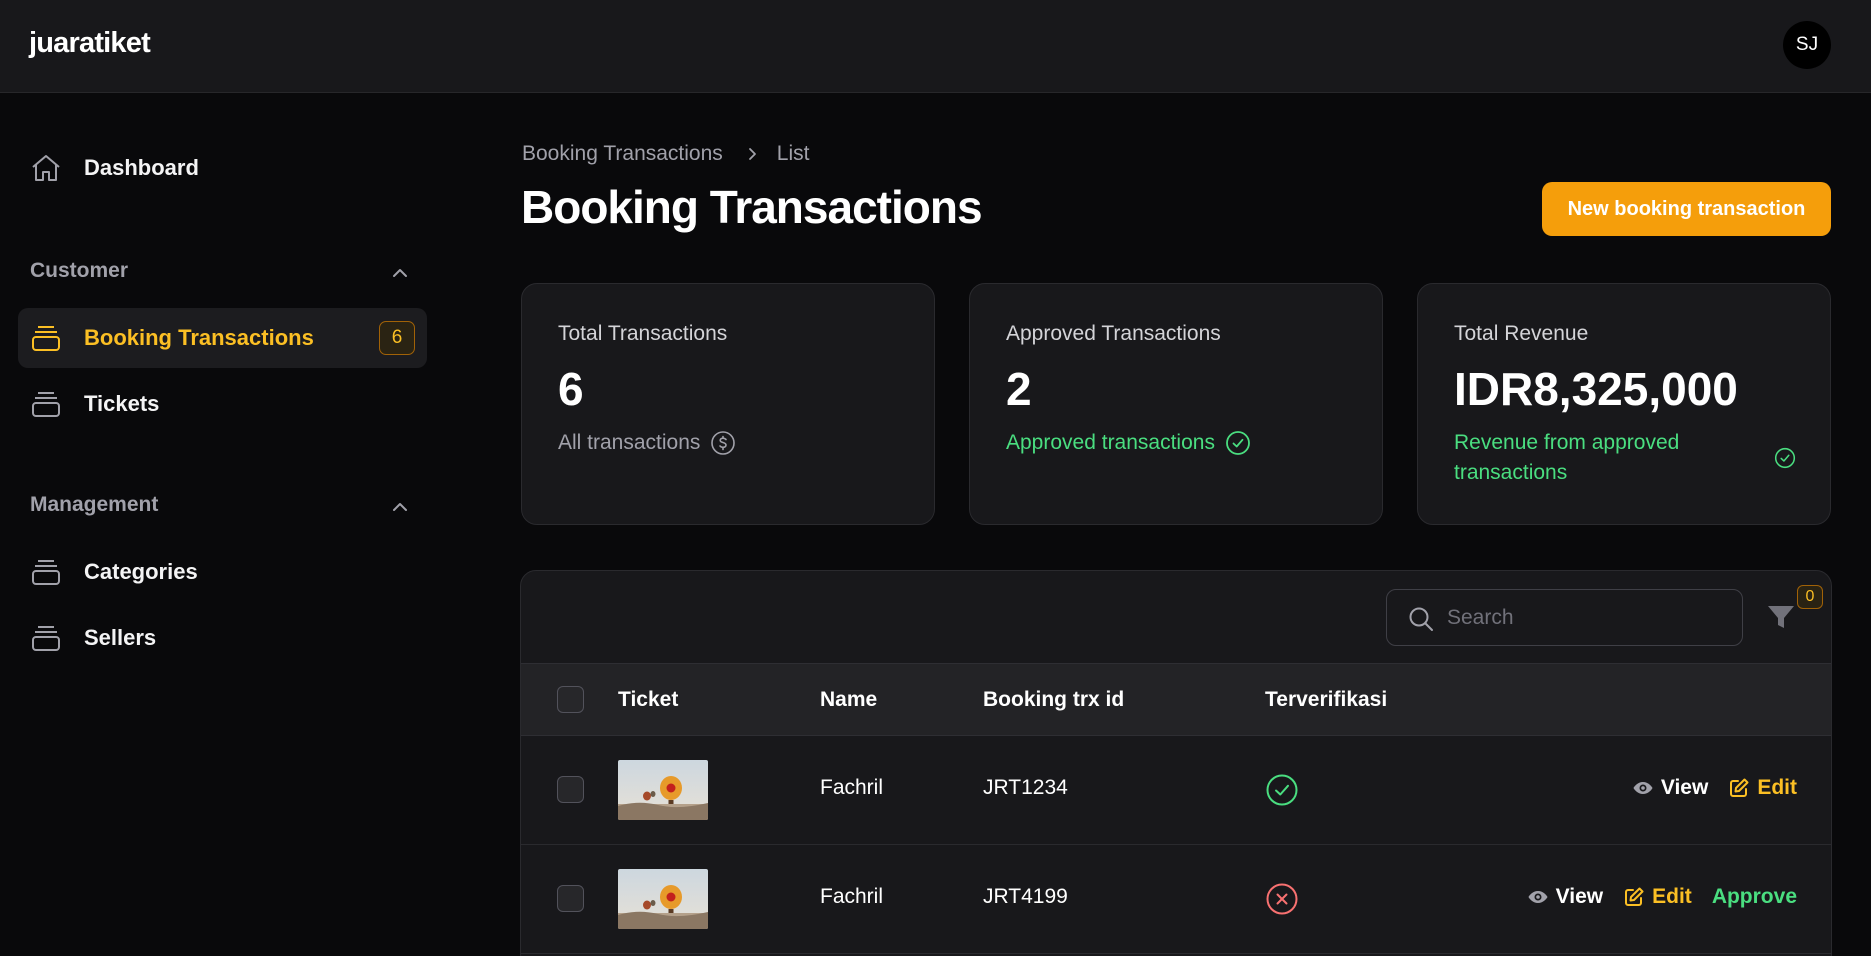 The image size is (1871, 956). I want to click on table-row: Fachril JRT1234 View Edit, so click(1176, 790).